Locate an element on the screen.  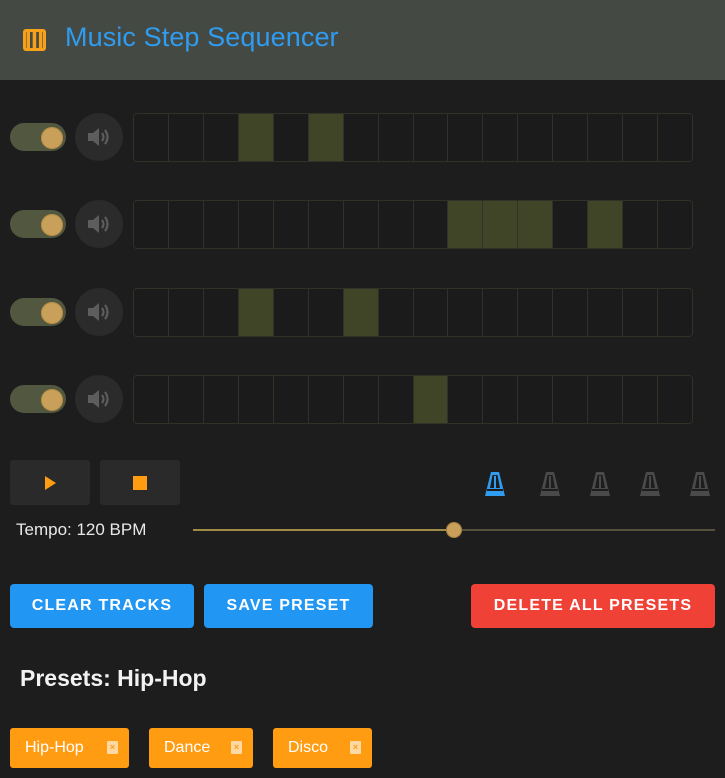
save-preset-button: SAVE PRESET is located at coordinates (288, 606).